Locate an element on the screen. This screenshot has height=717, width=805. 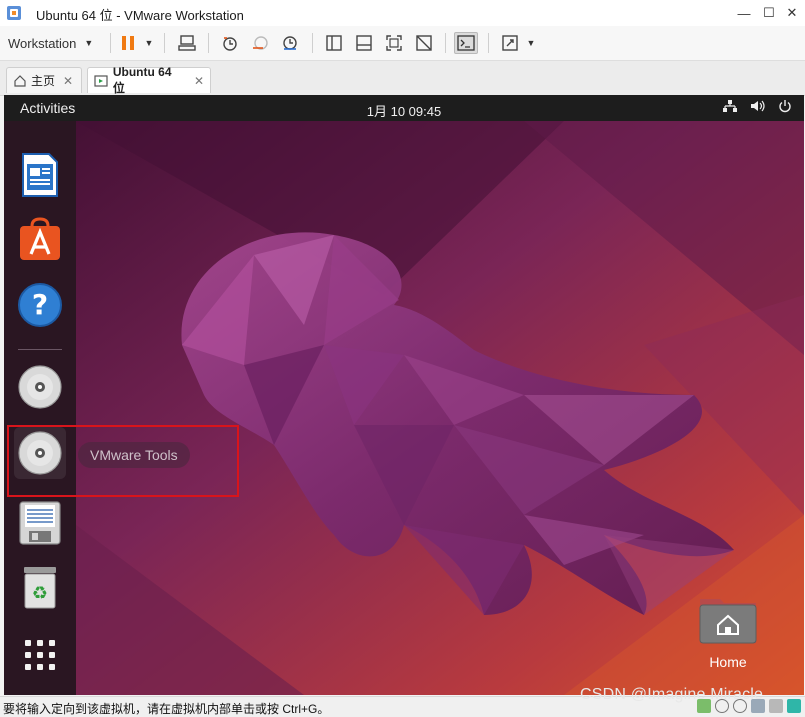
fullscreen-button is located at coordinates (394, 43).